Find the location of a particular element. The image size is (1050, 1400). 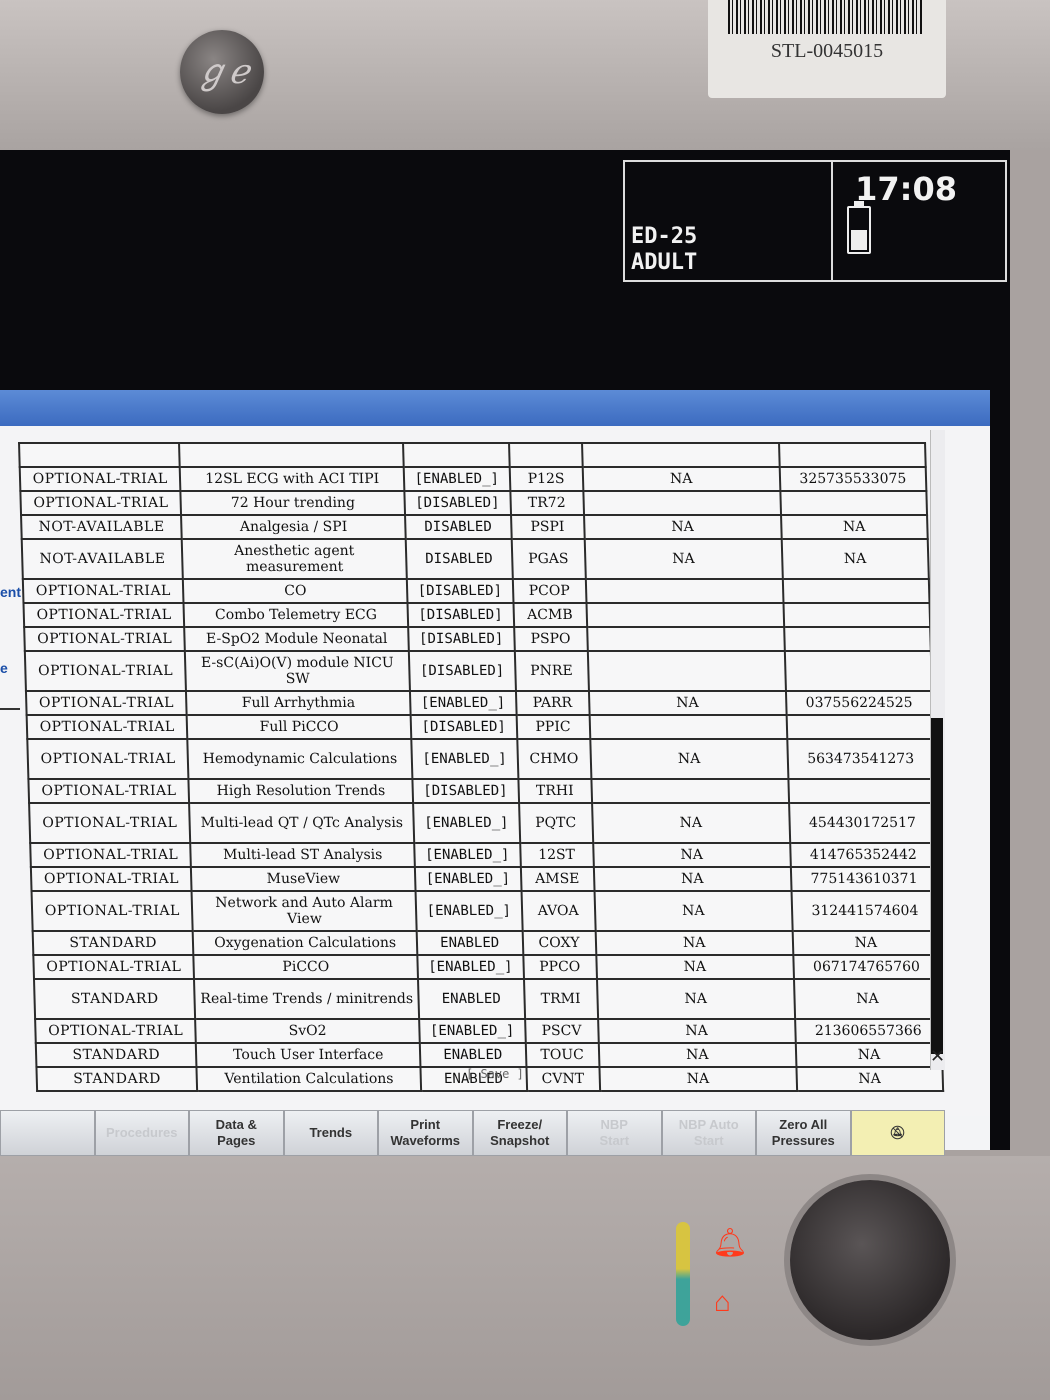

code-cell: TRHI is located at coordinates (554, 791).